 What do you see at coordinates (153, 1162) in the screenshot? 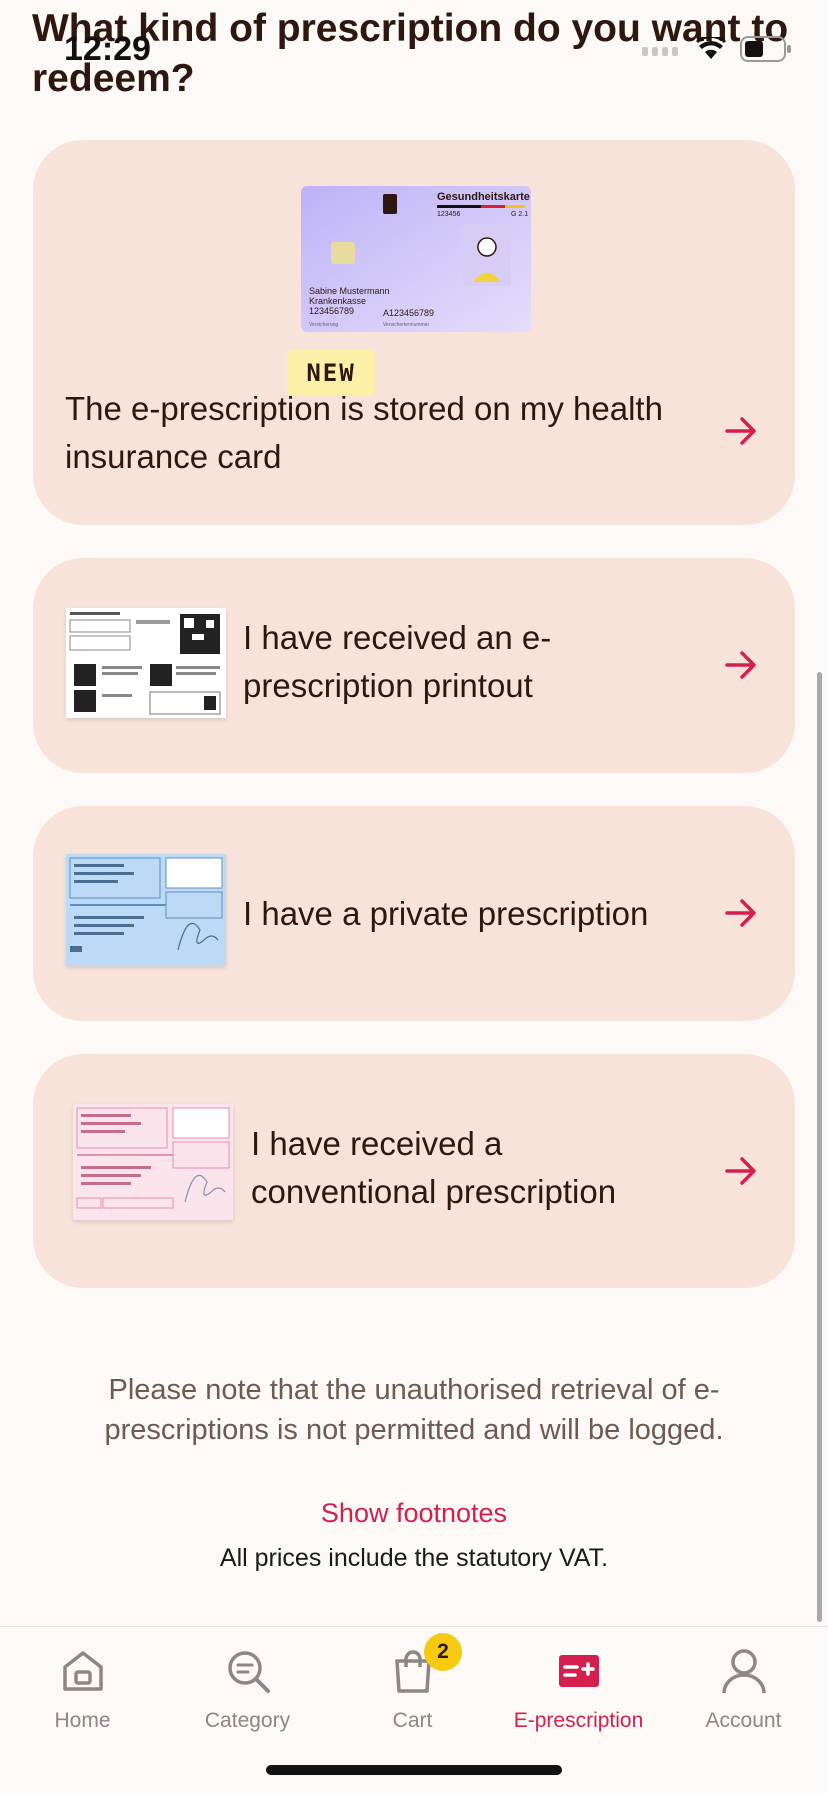
I see `conventional-prescription-thumbnail` at bounding box center [153, 1162].